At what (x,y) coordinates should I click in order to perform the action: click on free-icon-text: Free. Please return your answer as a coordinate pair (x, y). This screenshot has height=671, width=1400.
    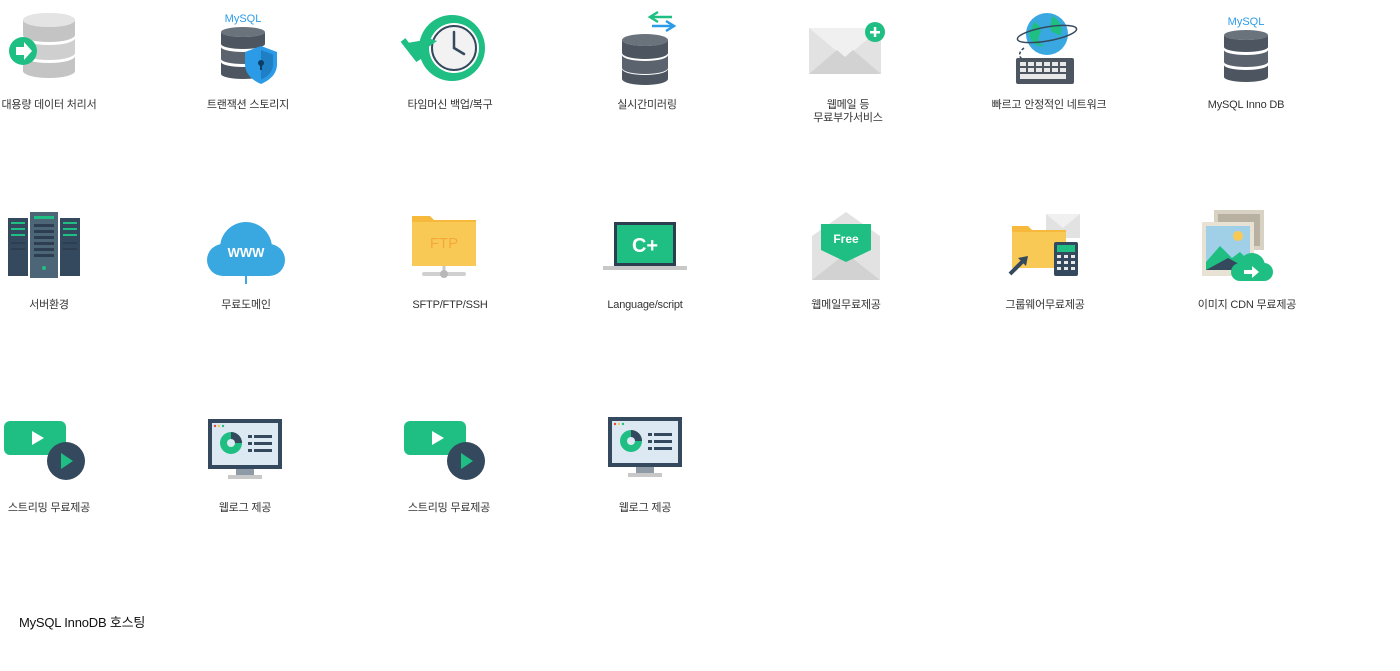
    Looking at the image, I should click on (846, 239).